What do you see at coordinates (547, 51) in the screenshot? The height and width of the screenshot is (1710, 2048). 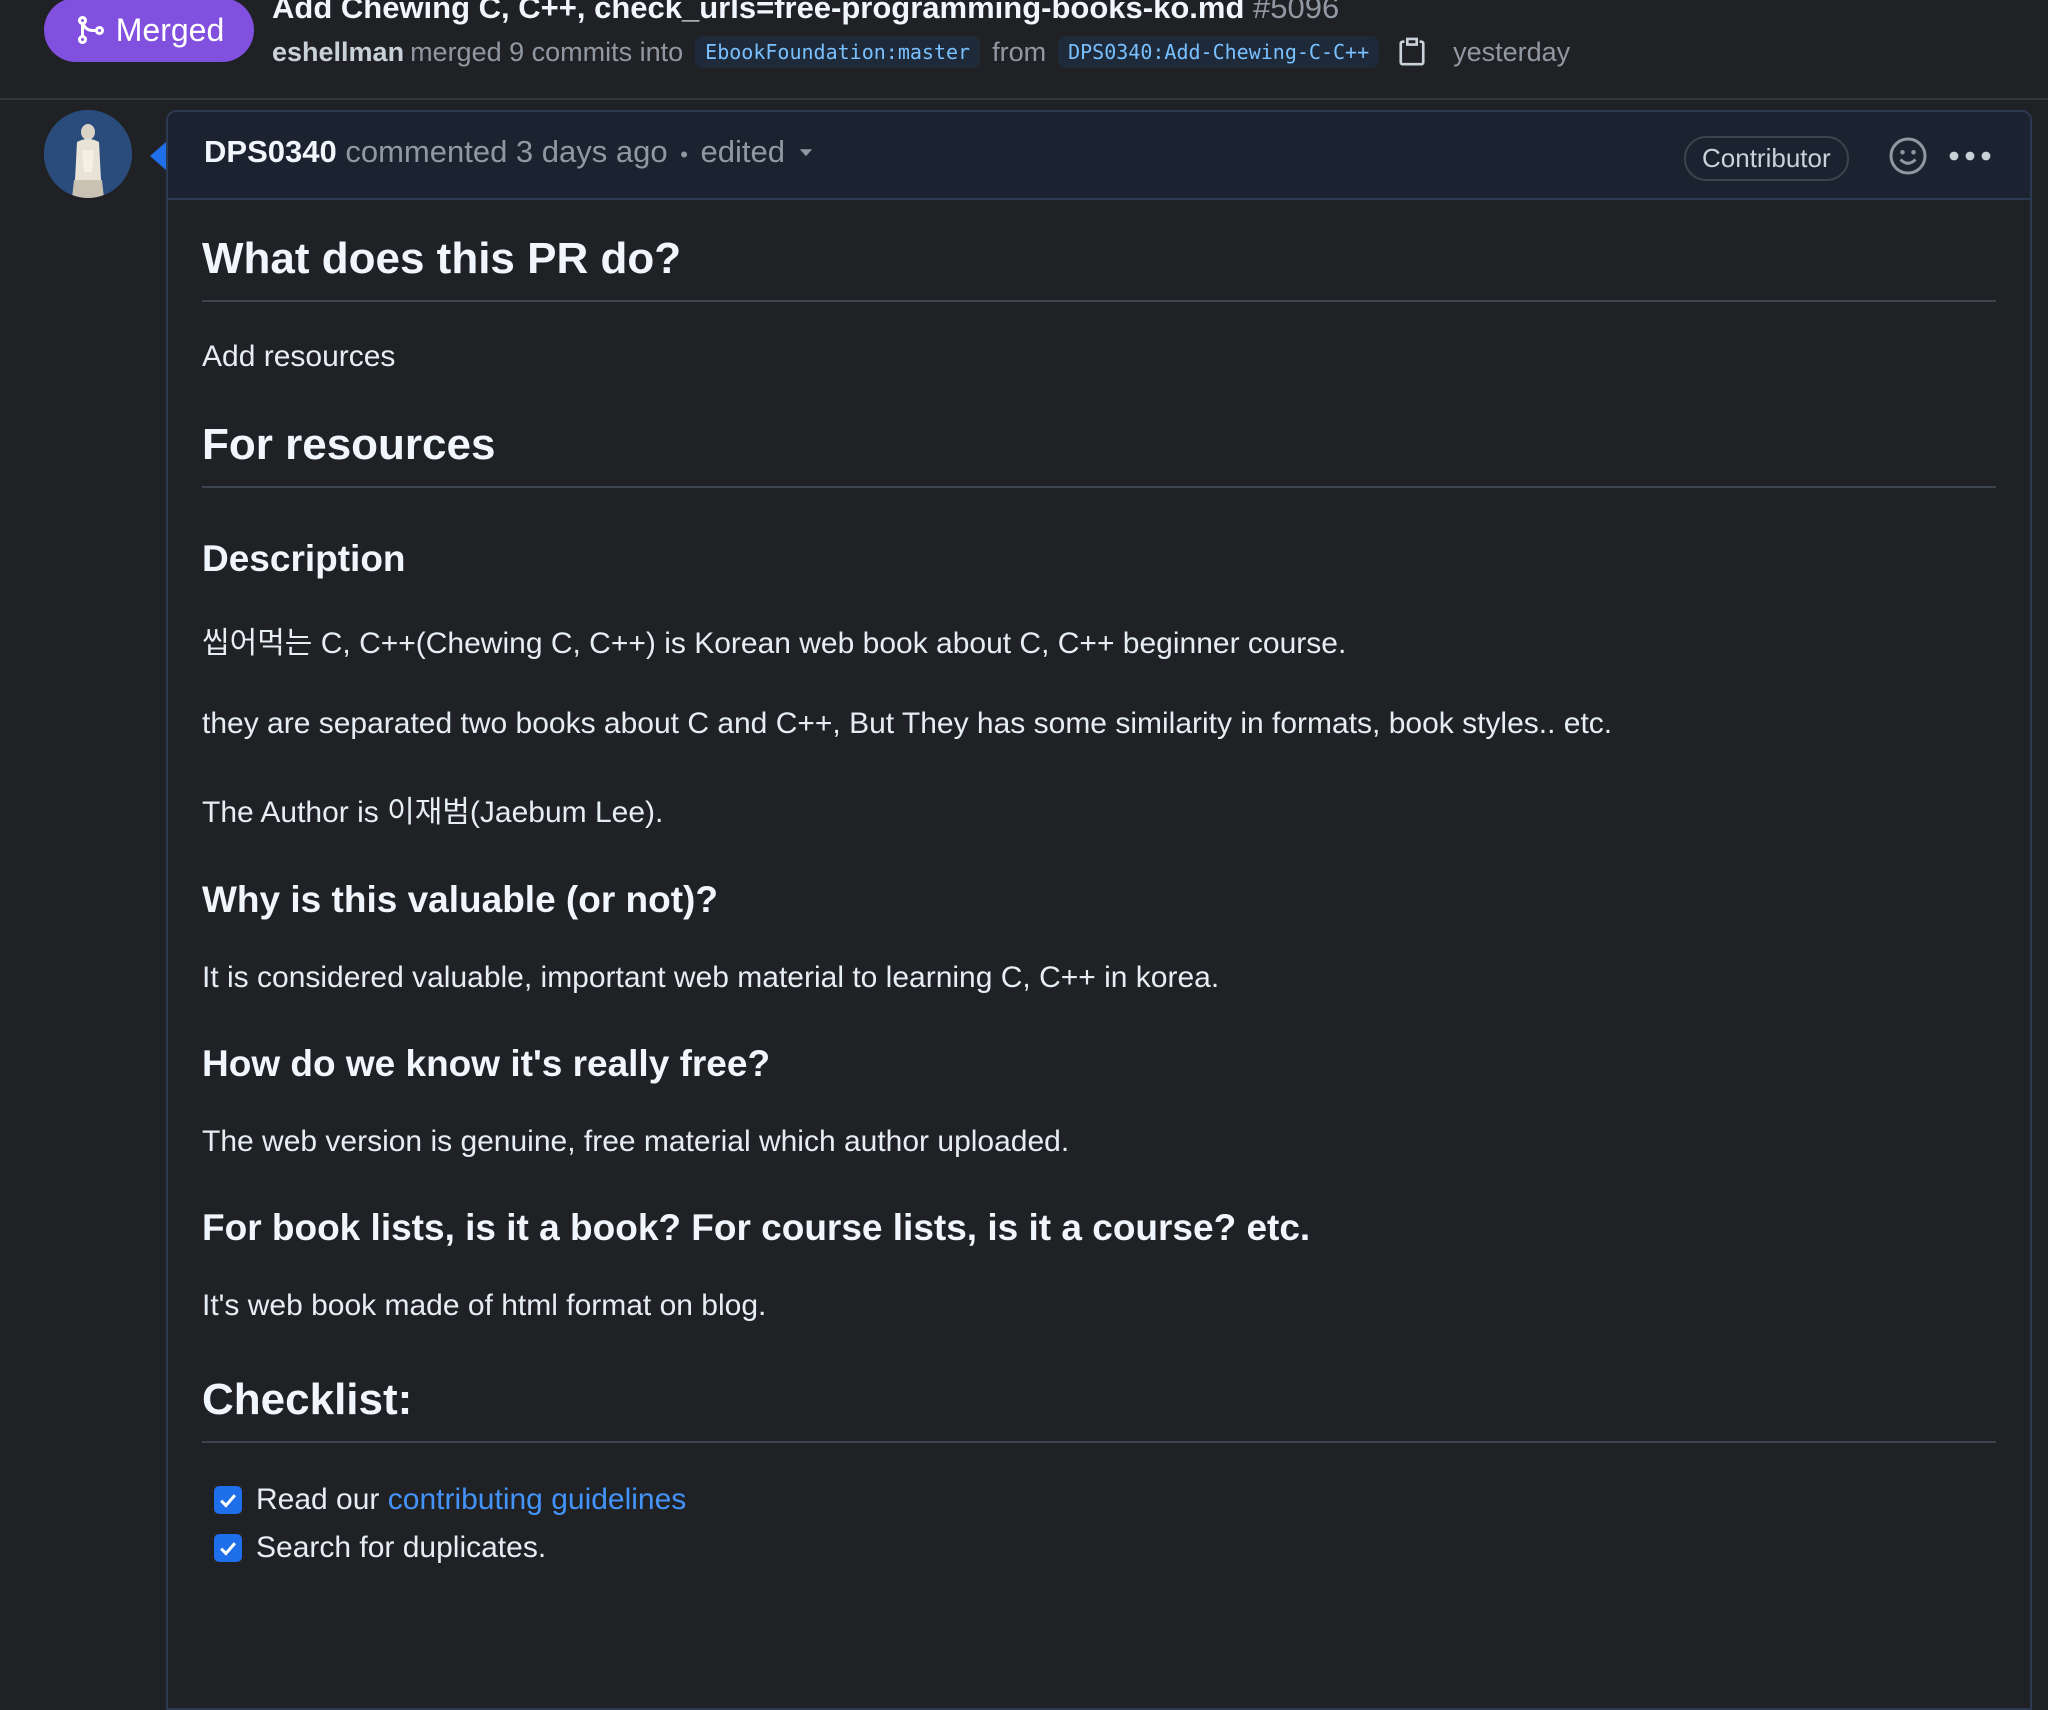 I see `merged-text: merged 9 commits into` at bounding box center [547, 51].